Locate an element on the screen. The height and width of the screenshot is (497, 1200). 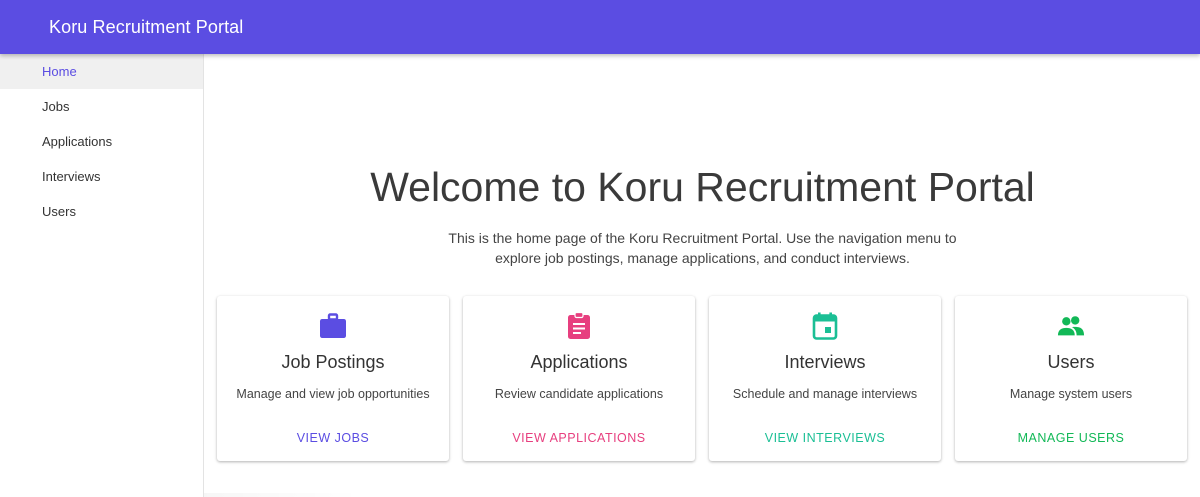
briefcase-icon is located at coordinates (333, 326).